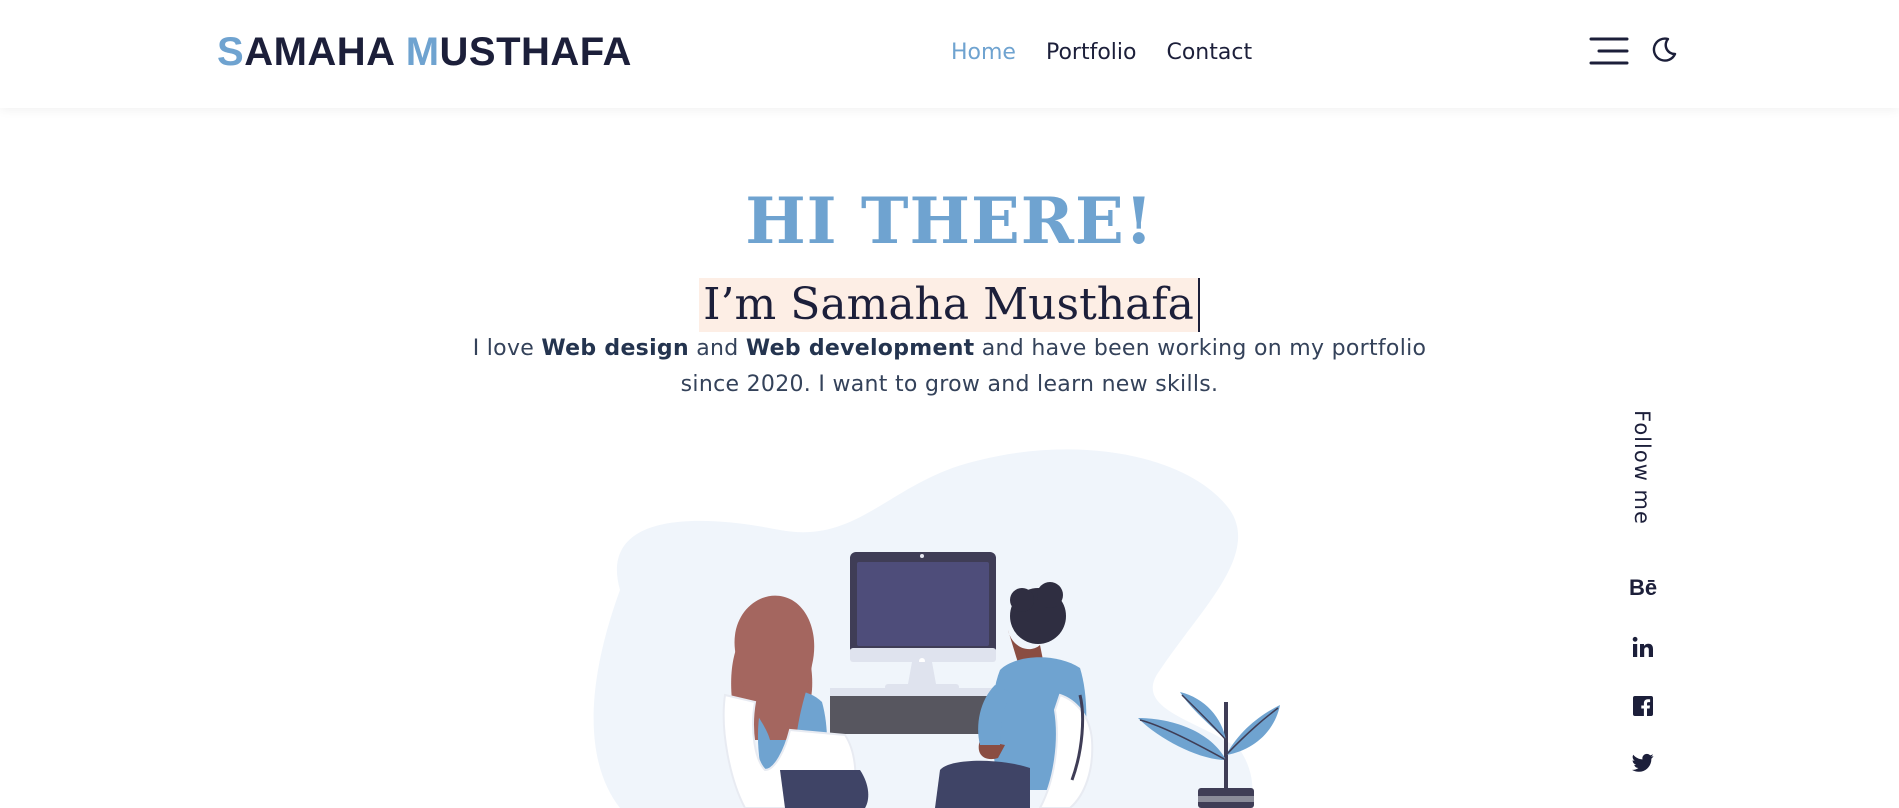 The height and width of the screenshot is (808, 1899). What do you see at coordinates (1643, 706) in the screenshot?
I see `facebook-icon` at bounding box center [1643, 706].